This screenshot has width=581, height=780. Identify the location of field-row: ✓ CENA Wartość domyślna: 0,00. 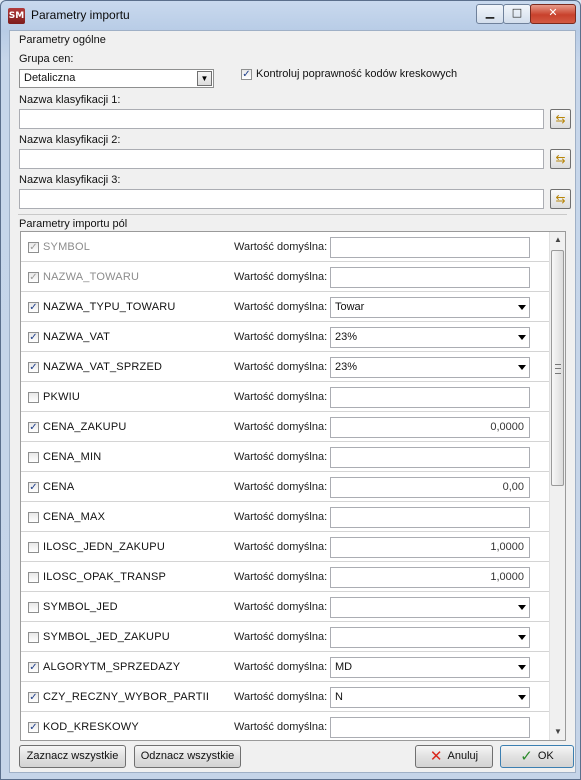
(285, 487).